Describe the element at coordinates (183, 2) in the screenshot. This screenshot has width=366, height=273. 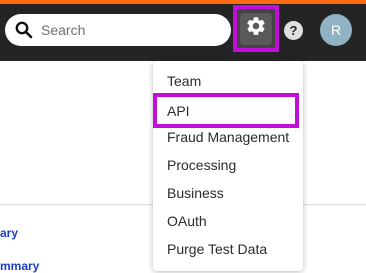
I see `accent-strip` at that location.